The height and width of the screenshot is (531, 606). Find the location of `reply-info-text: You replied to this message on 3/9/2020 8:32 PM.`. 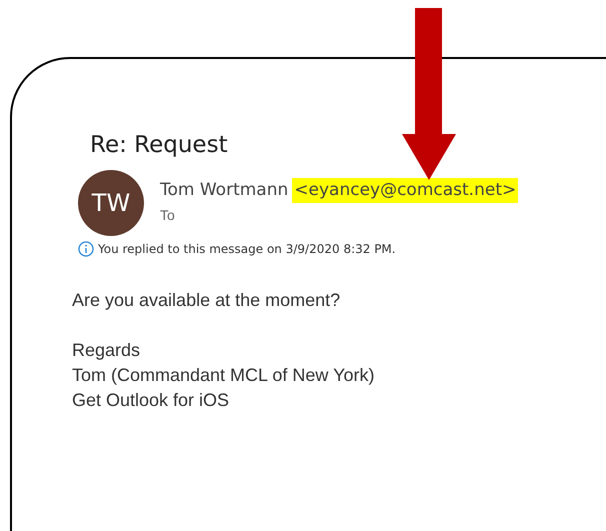

reply-info-text: You replied to this message on 3/9/2020 8:32 PM. is located at coordinates (247, 249).